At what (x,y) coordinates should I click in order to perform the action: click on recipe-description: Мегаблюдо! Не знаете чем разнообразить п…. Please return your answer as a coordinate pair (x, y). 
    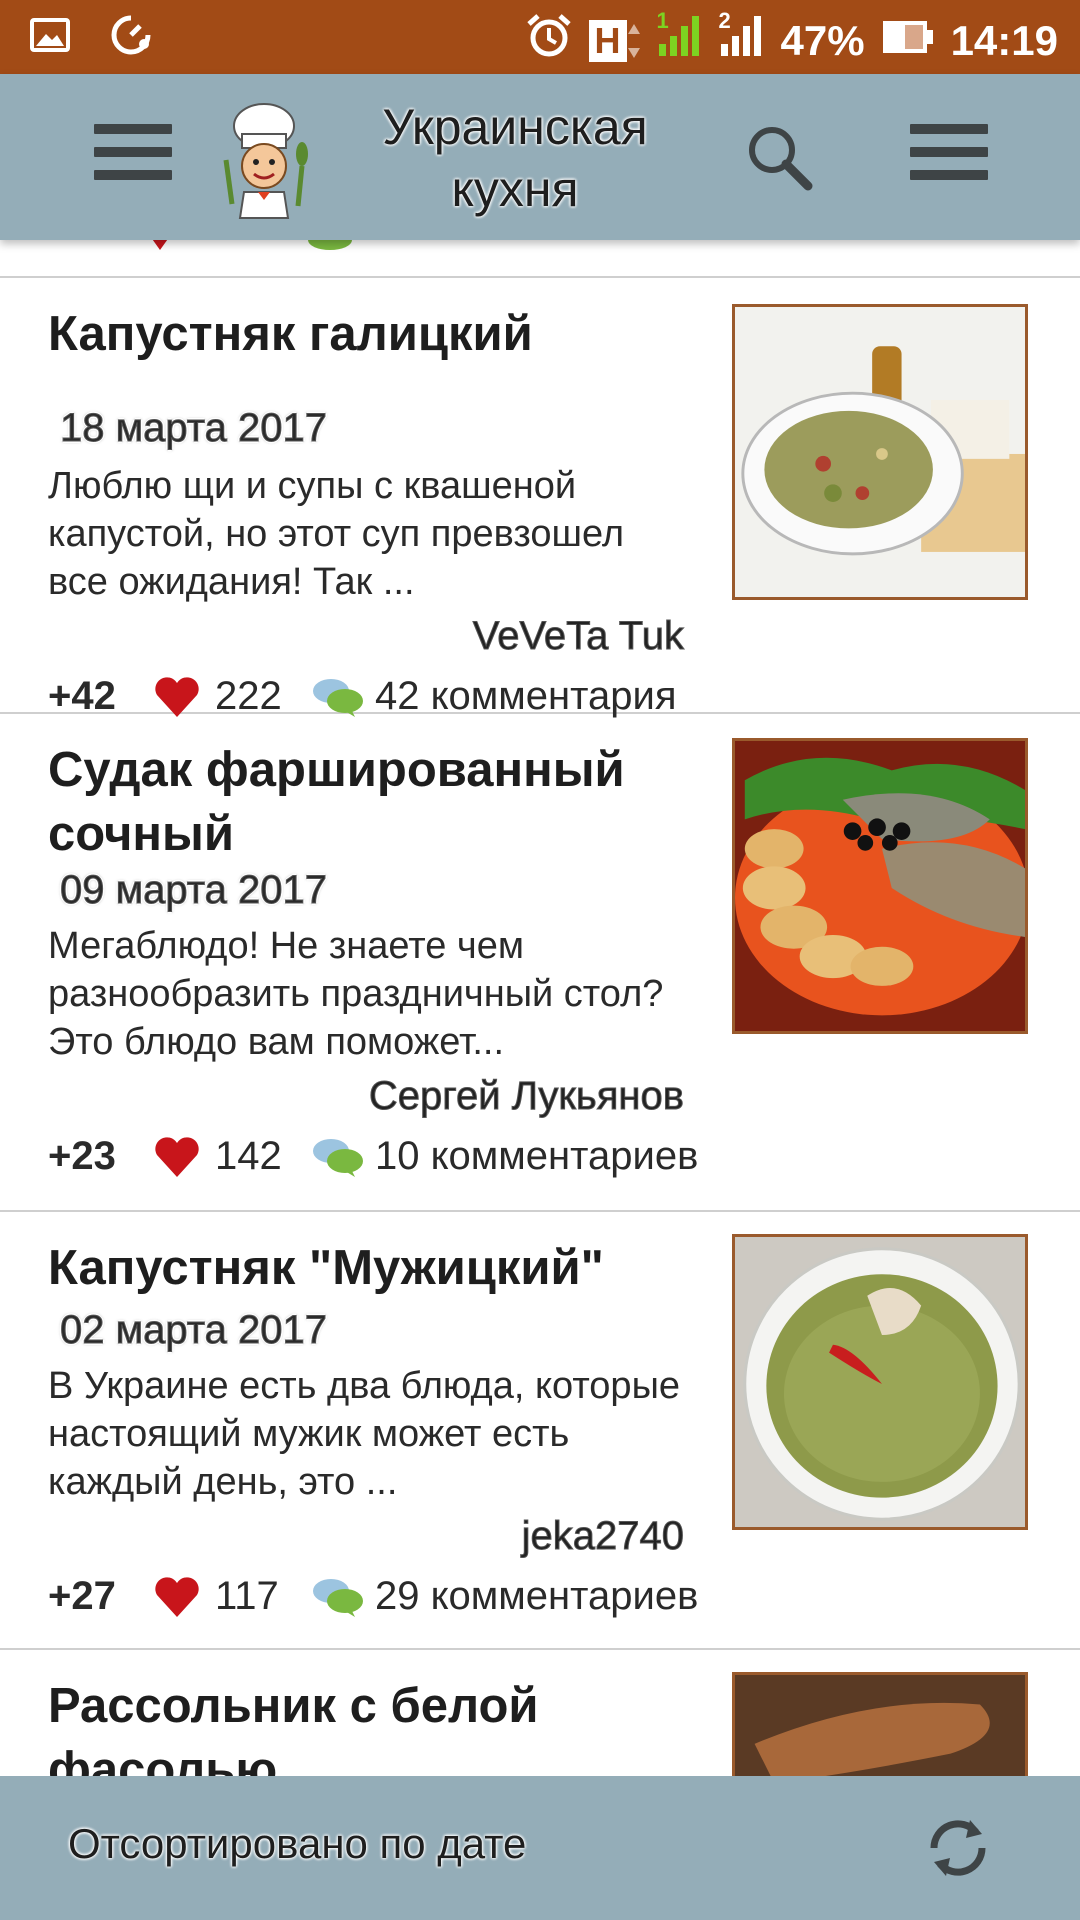
    Looking at the image, I should click on (356, 994).